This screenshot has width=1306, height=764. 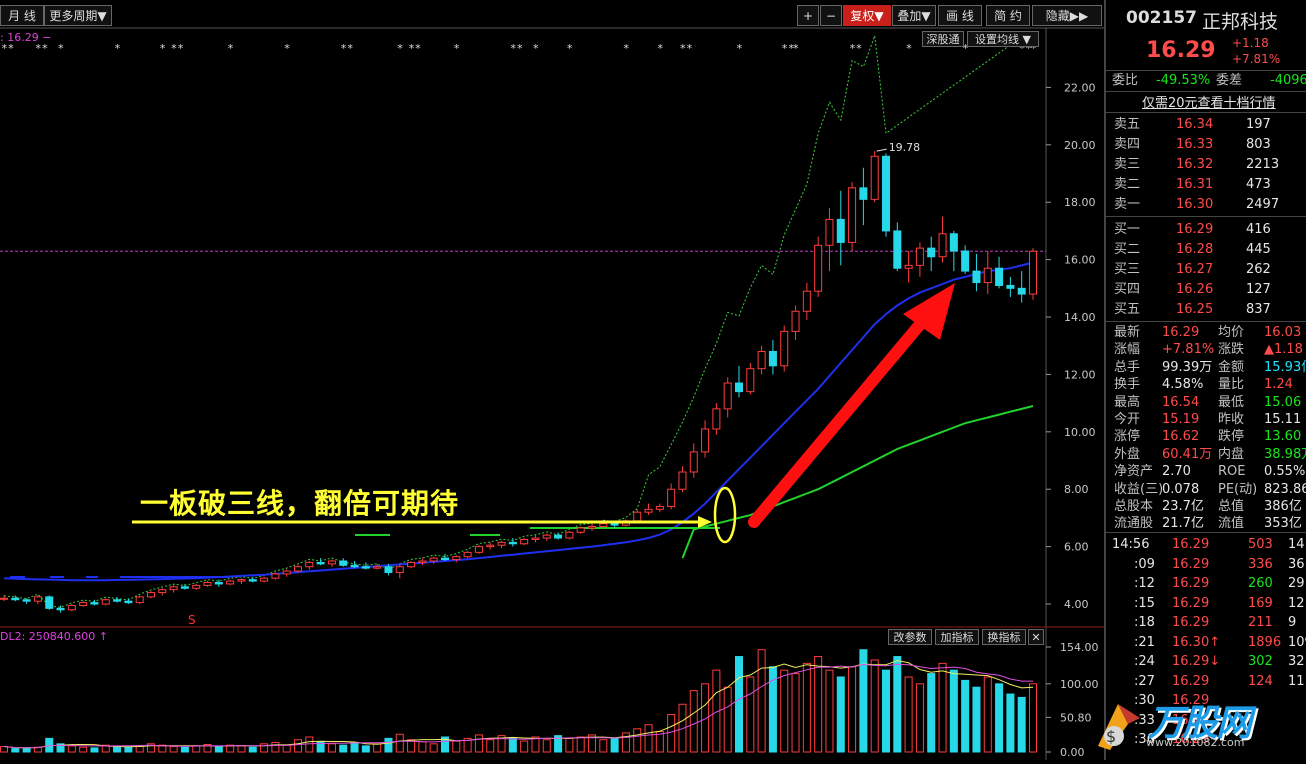 What do you see at coordinates (78, 15) in the screenshot?
I see `more-period-dropdown: 更多周期▼` at bounding box center [78, 15].